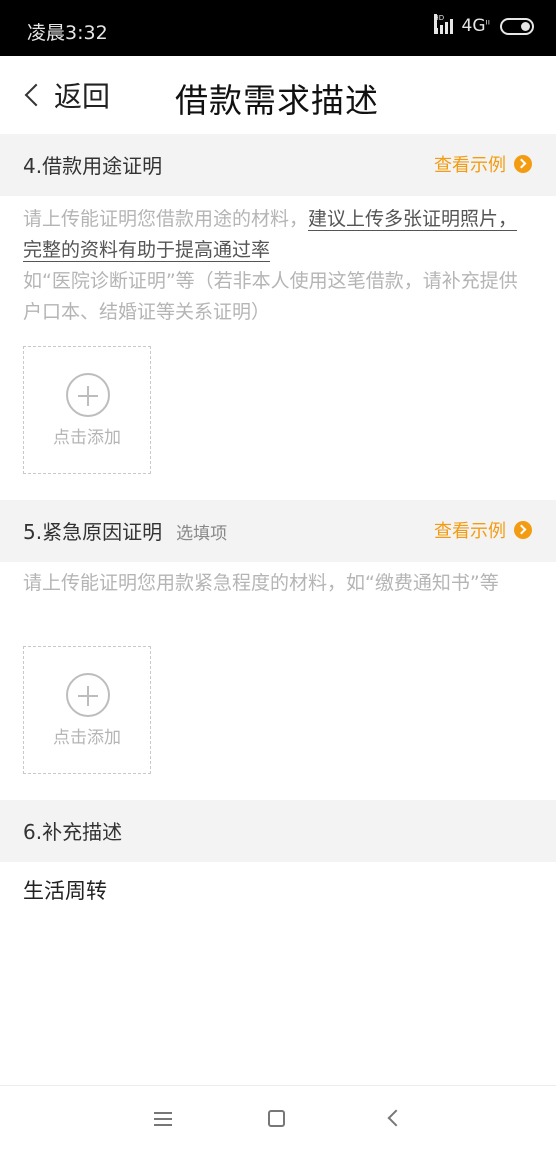  What do you see at coordinates (202, 534) in the screenshot?
I see `optional-tag: 选填项` at bounding box center [202, 534].